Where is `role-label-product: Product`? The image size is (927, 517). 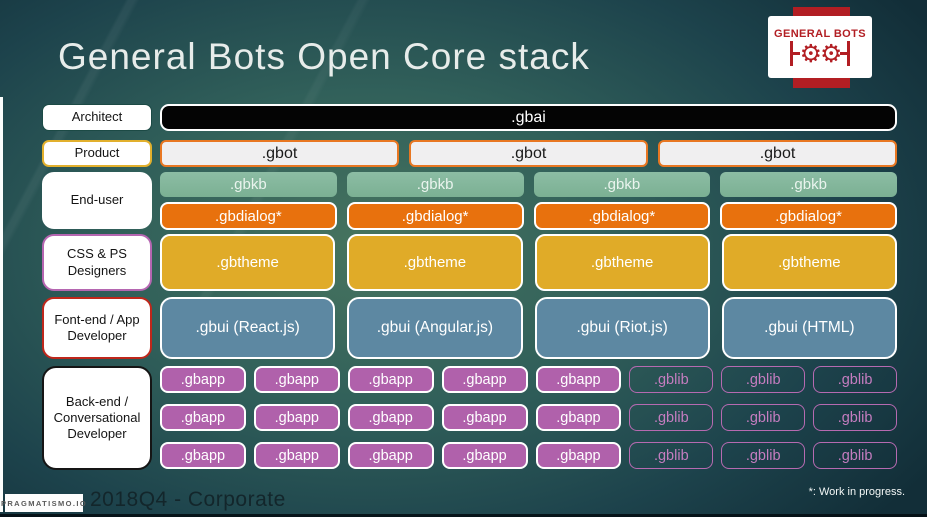
role-label-product: Product is located at coordinates (97, 153).